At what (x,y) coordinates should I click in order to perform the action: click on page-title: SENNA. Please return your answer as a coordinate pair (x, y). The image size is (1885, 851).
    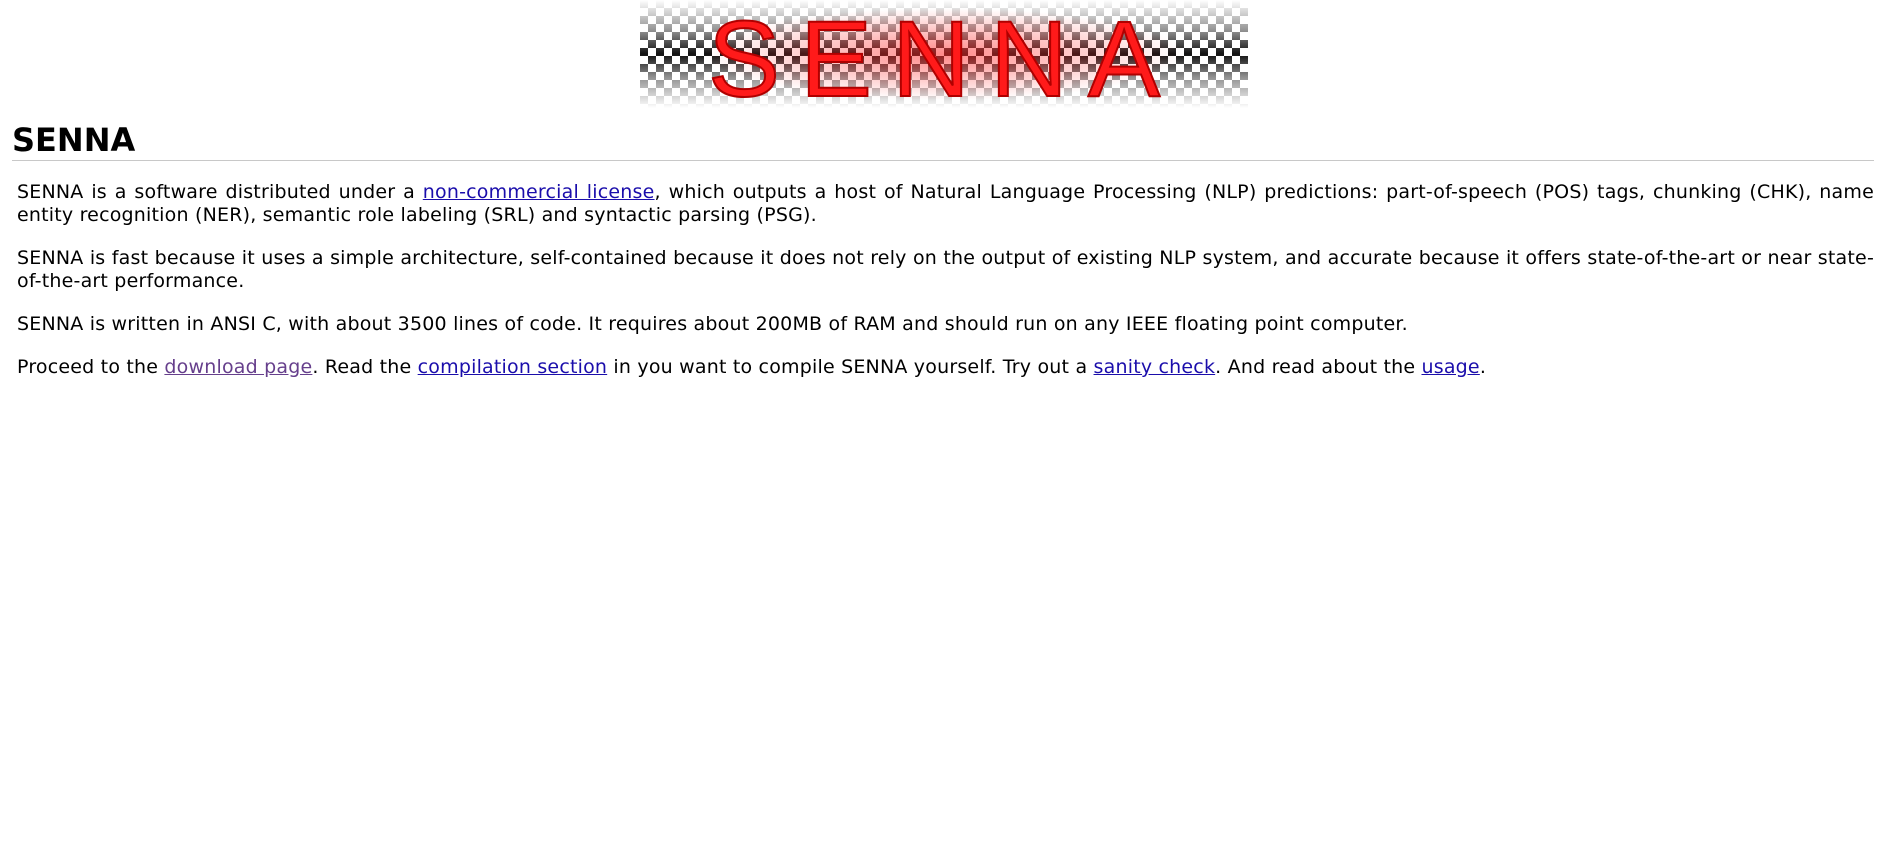
    Looking at the image, I should click on (74, 140).